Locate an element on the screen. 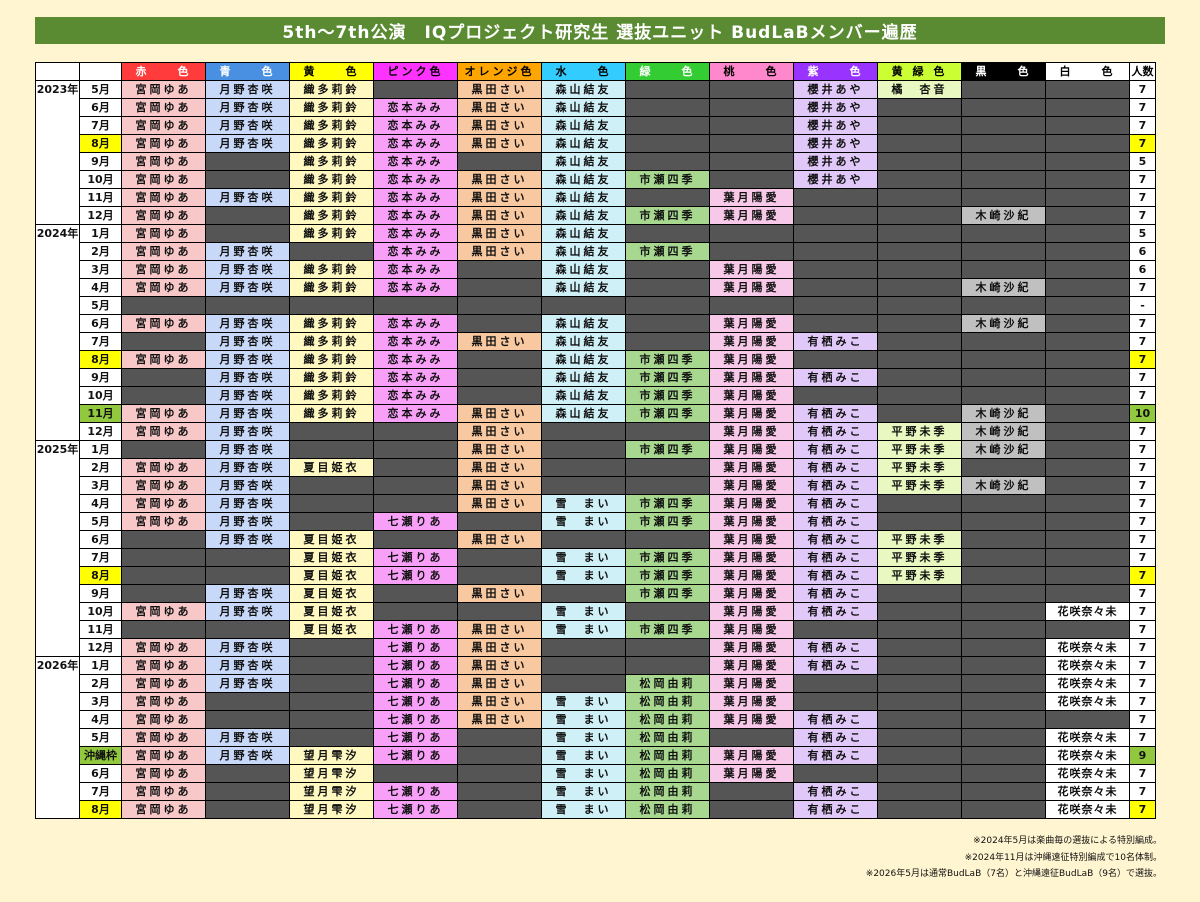 The width and height of the screenshot is (1200, 902). count-cell: 5 is located at coordinates (1142, 161).